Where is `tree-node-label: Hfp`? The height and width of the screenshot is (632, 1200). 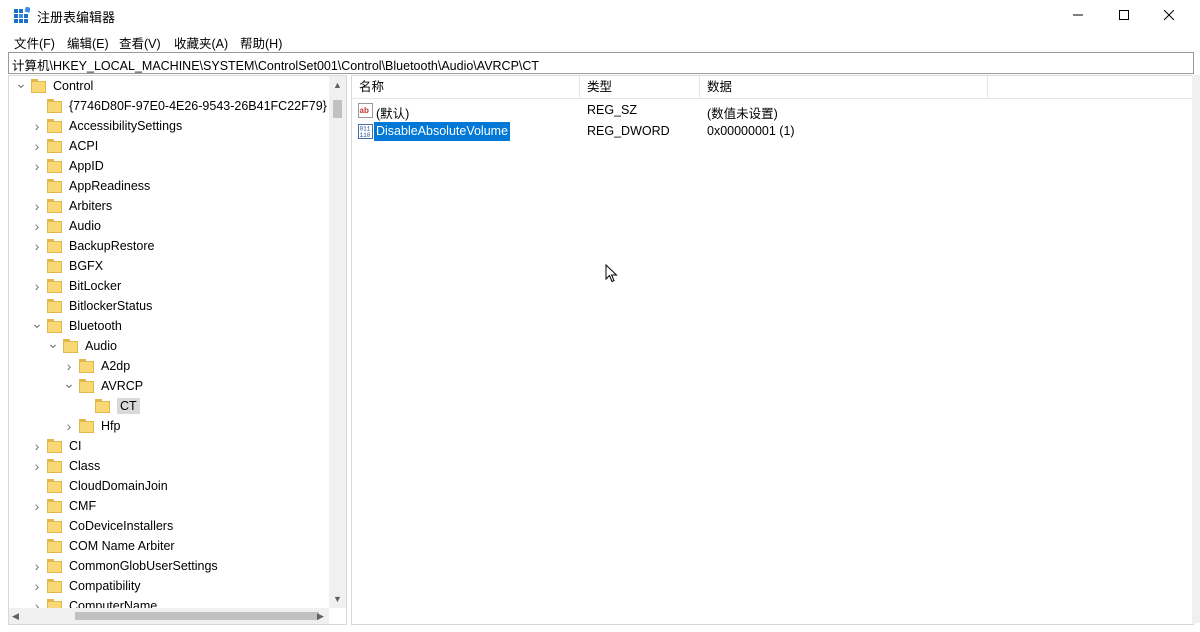
tree-node-label: Hfp is located at coordinates (111, 426).